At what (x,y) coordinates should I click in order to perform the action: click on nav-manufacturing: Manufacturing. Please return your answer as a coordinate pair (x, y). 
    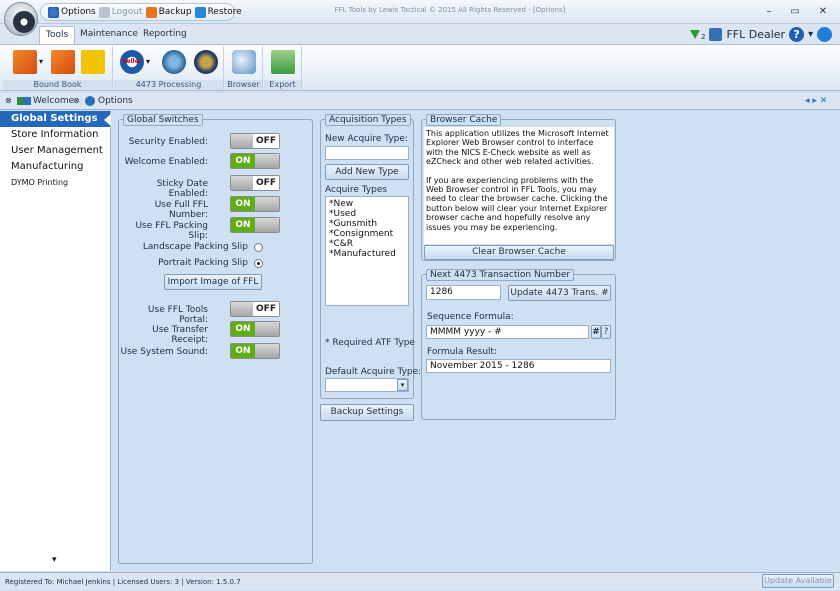
    Looking at the image, I should click on (55, 167).